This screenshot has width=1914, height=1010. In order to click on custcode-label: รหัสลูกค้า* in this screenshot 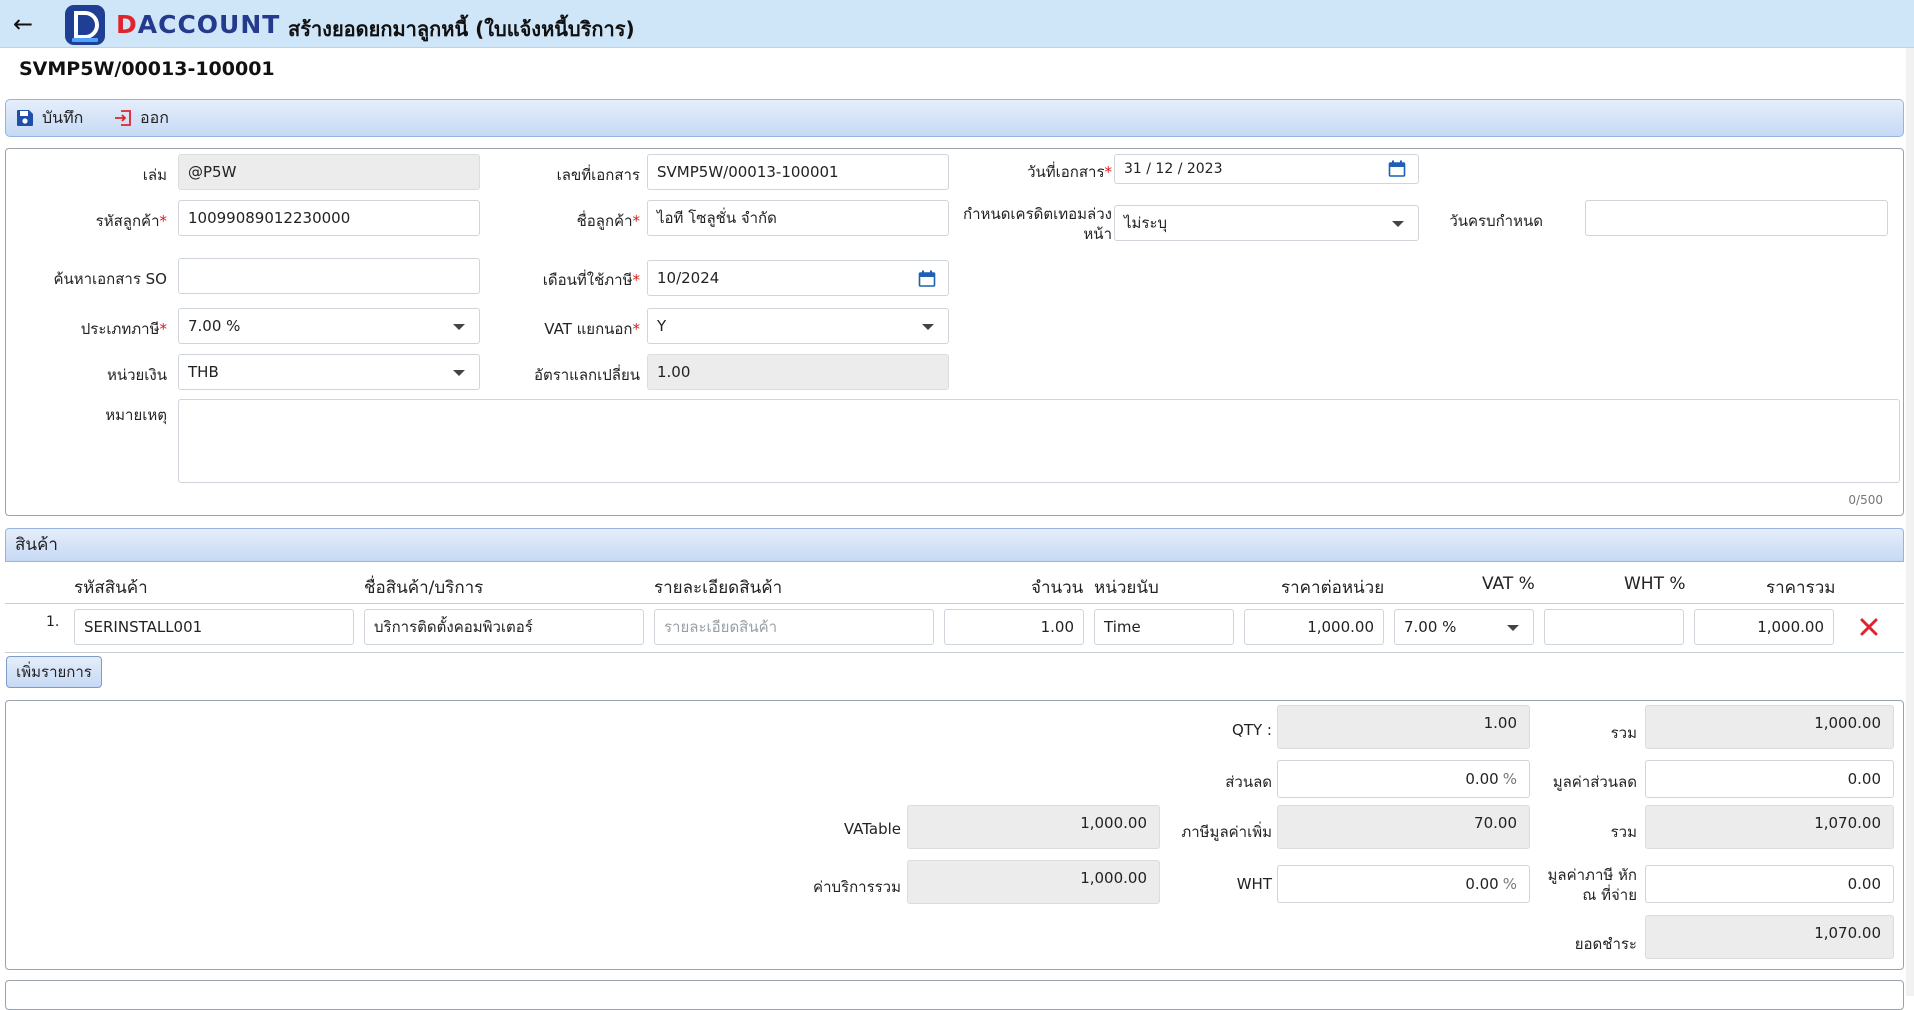, I will do `click(131, 221)`.